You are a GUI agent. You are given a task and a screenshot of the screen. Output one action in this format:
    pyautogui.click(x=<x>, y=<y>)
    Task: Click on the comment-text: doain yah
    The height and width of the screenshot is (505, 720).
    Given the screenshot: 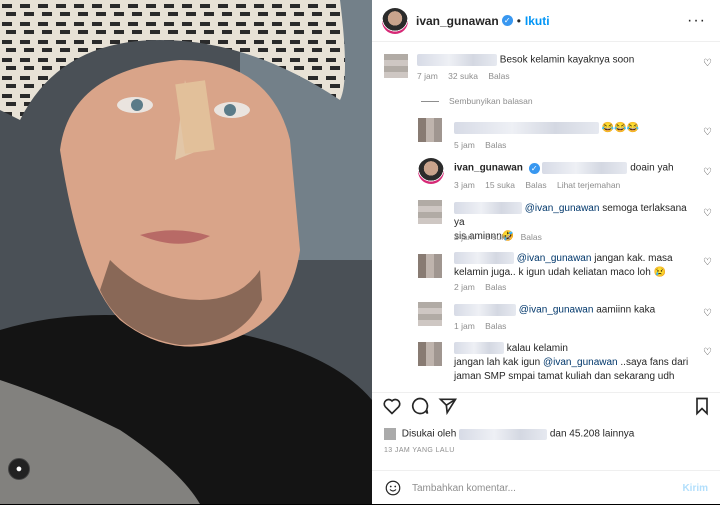 What is the action you would take?
    pyautogui.click(x=652, y=168)
    